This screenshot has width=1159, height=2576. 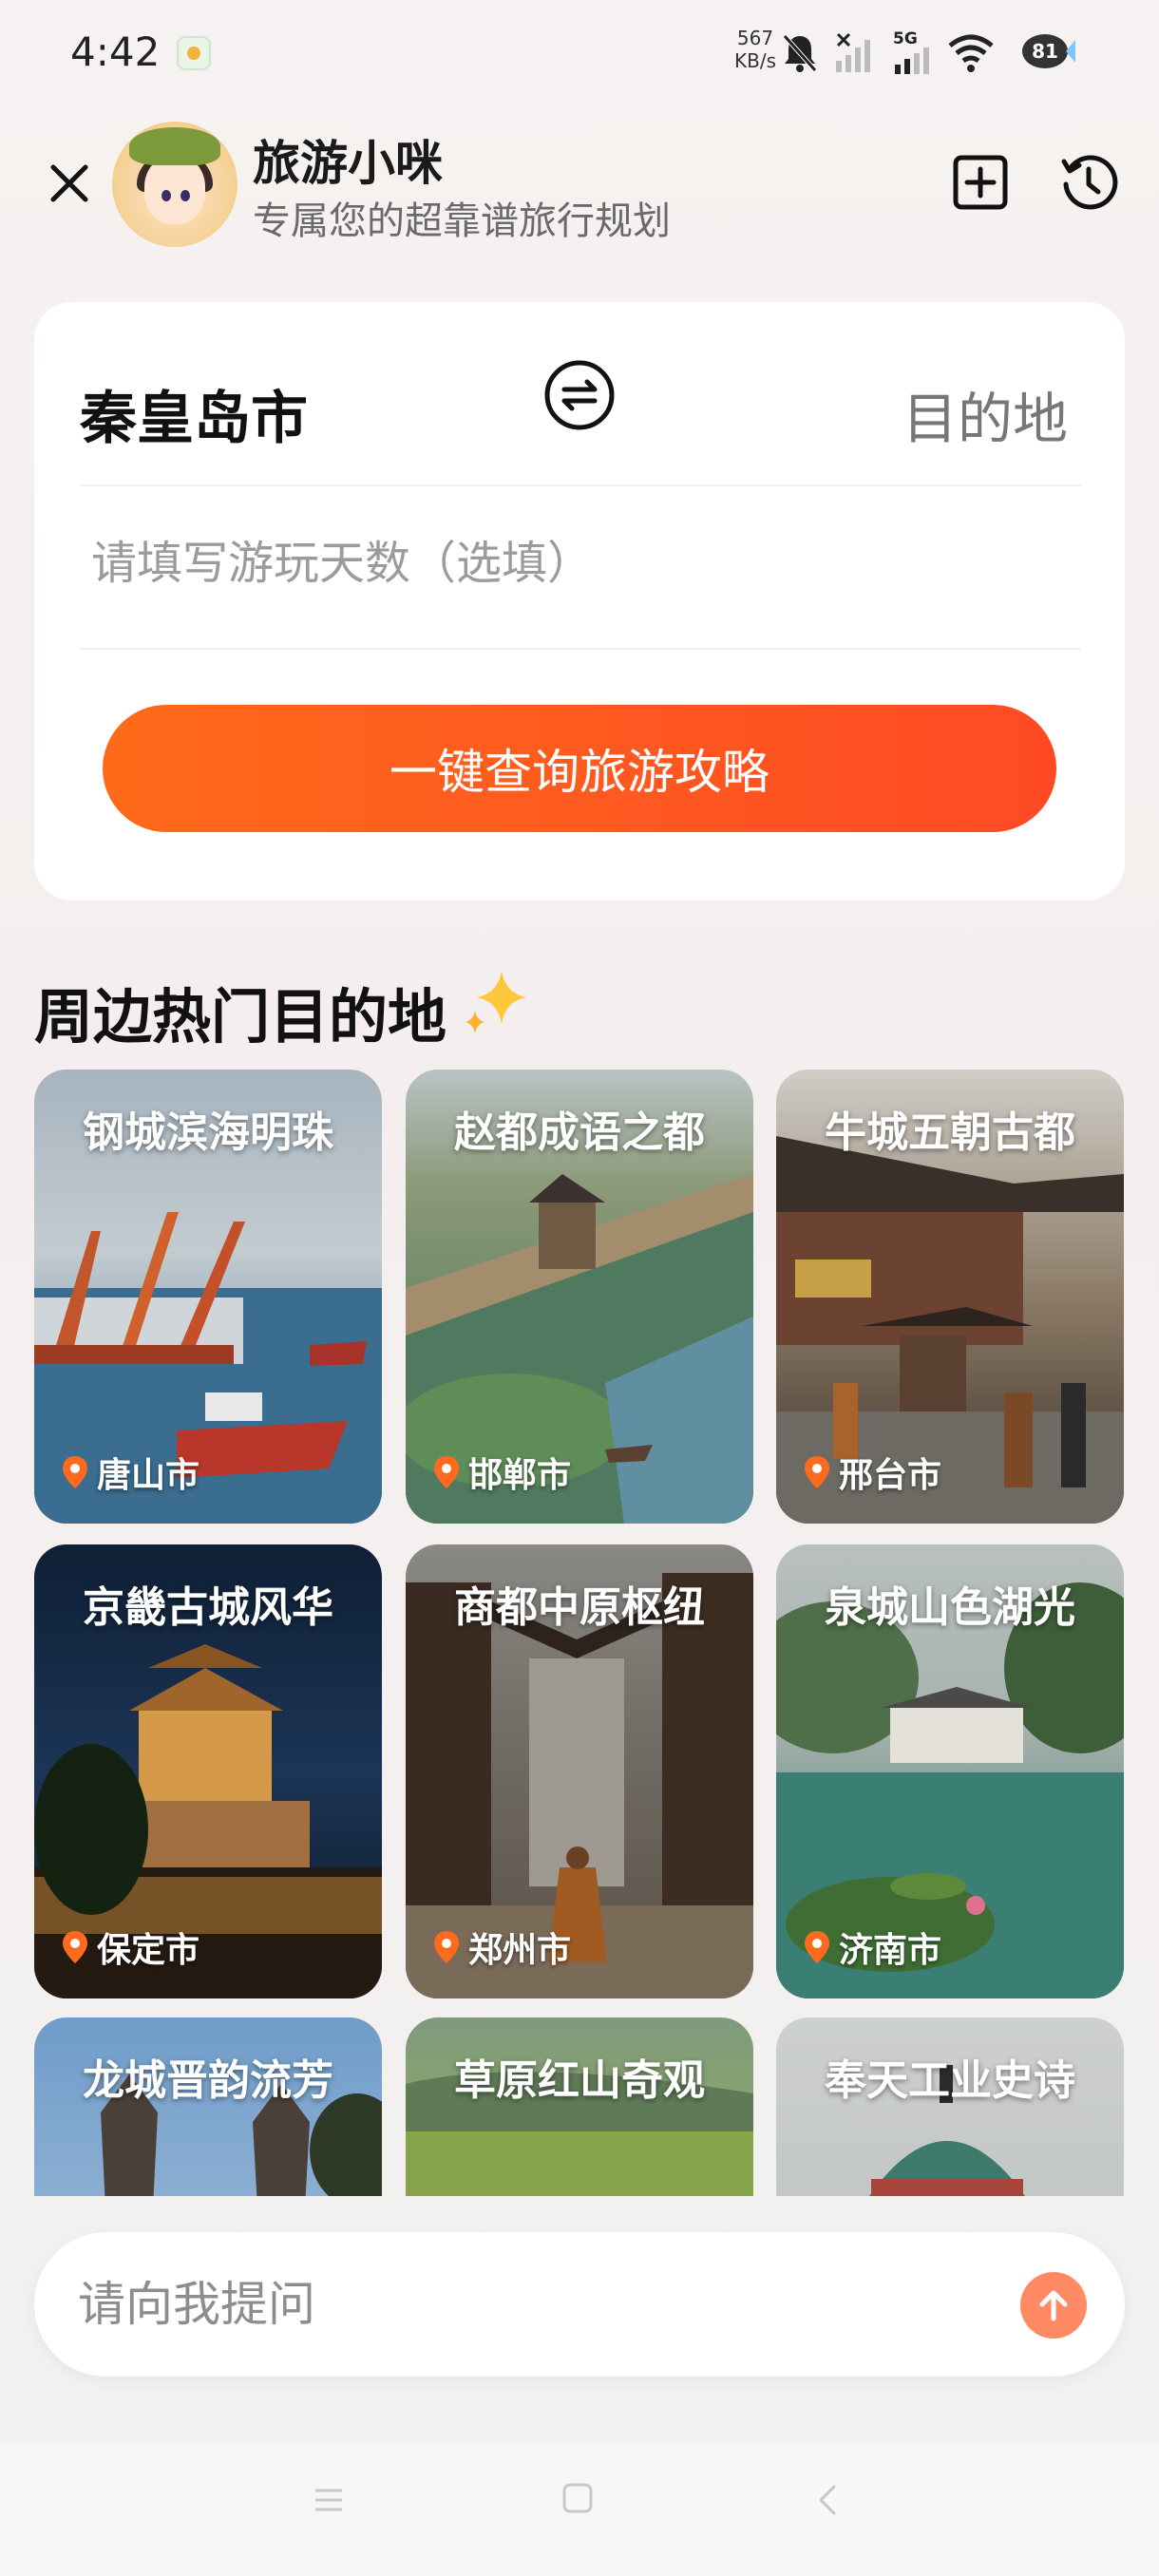 What do you see at coordinates (505, 2304) in the screenshot?
I see `ask-input` at bounding box center [505, 2304].